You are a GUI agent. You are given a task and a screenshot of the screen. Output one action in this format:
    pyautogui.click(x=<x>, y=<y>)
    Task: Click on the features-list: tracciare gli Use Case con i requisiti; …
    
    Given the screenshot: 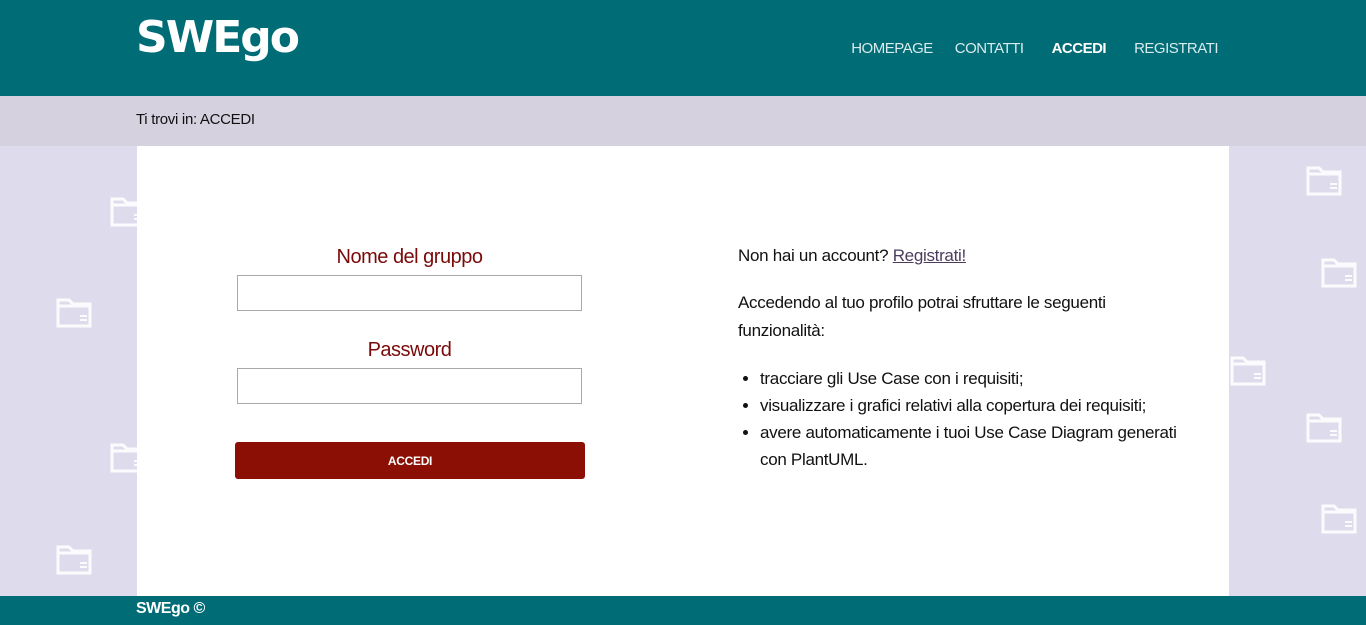 What is the action you would take?
    pyautogui.click(x=958, y=419)
    